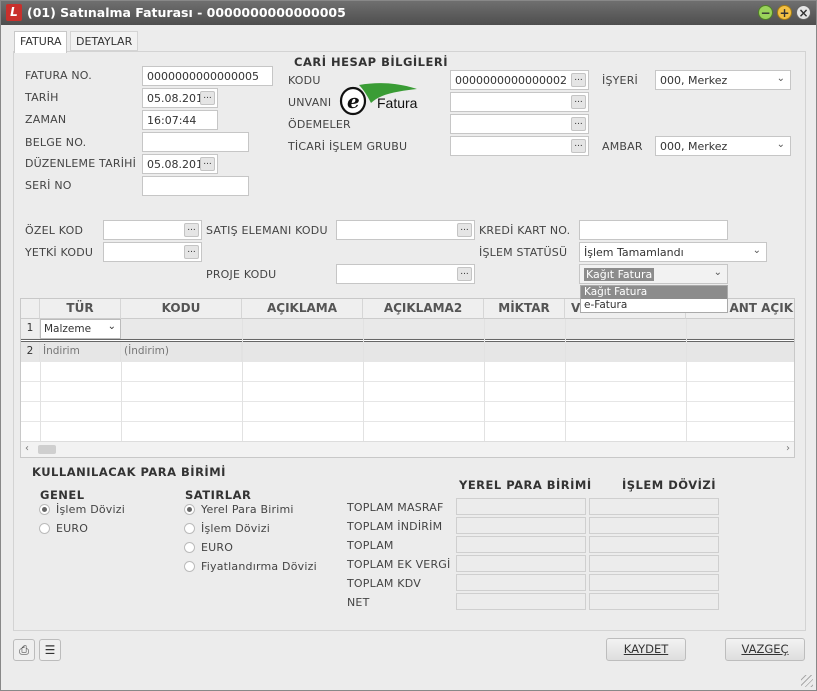  What do you see at coordinates (189, 528) in the screenshot?
I see `radio-satirlar-islem` at bounding box center [189, 528].